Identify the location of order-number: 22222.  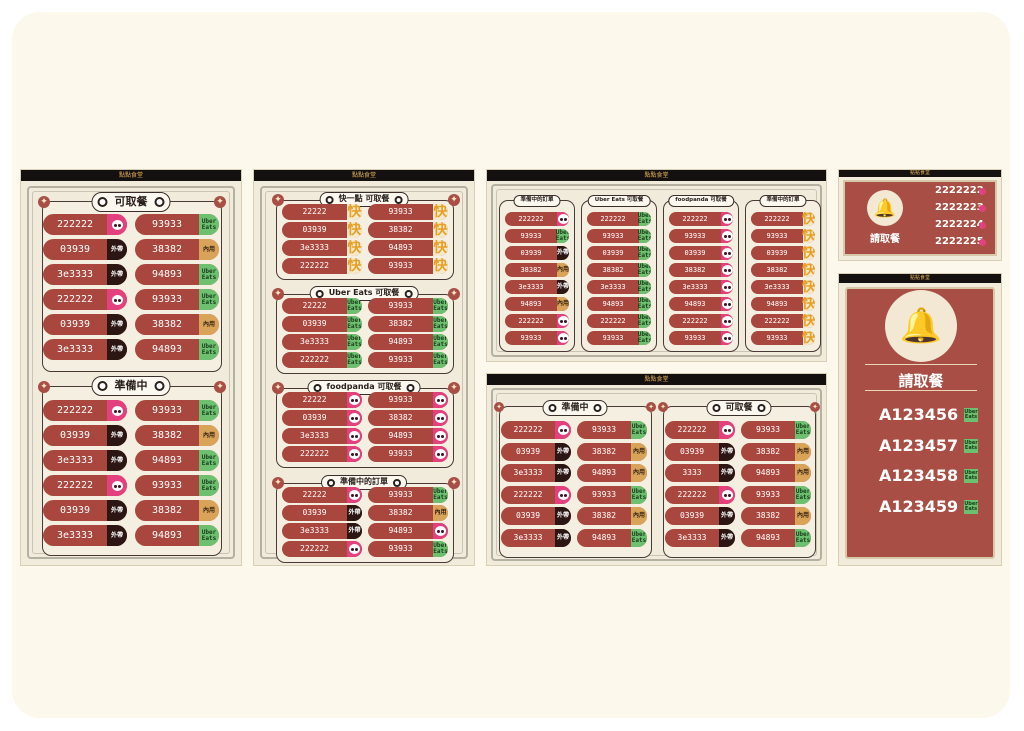
(314, 399).